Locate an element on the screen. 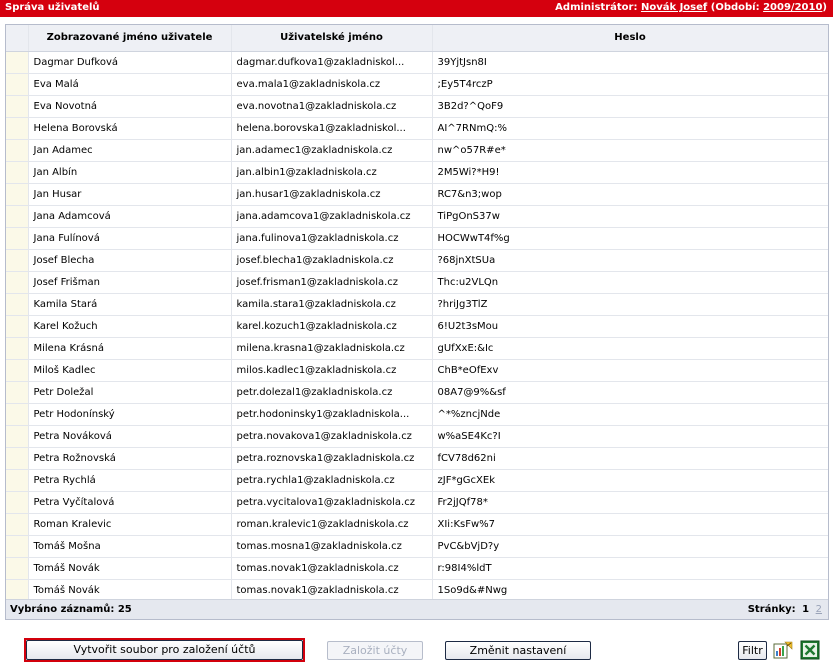 The image size is (833, 669). cell-display-name: Petra Rychlá is located at coordinates (130, 480).